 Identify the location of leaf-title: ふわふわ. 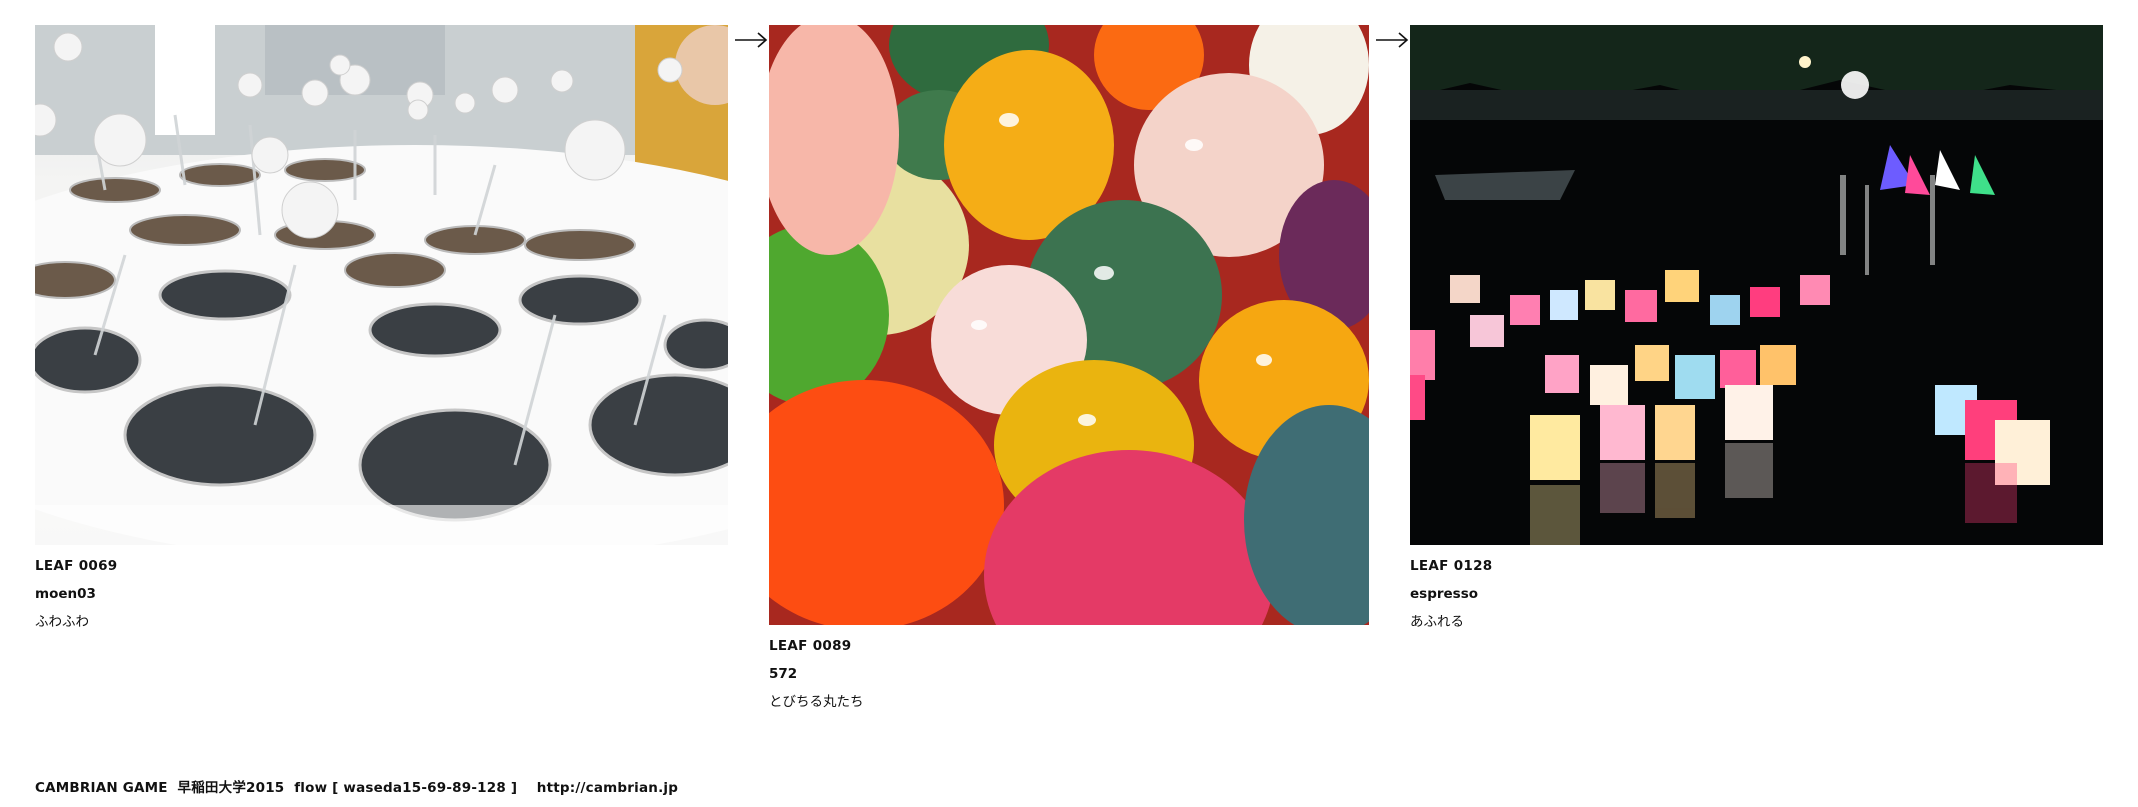
(62, 622).